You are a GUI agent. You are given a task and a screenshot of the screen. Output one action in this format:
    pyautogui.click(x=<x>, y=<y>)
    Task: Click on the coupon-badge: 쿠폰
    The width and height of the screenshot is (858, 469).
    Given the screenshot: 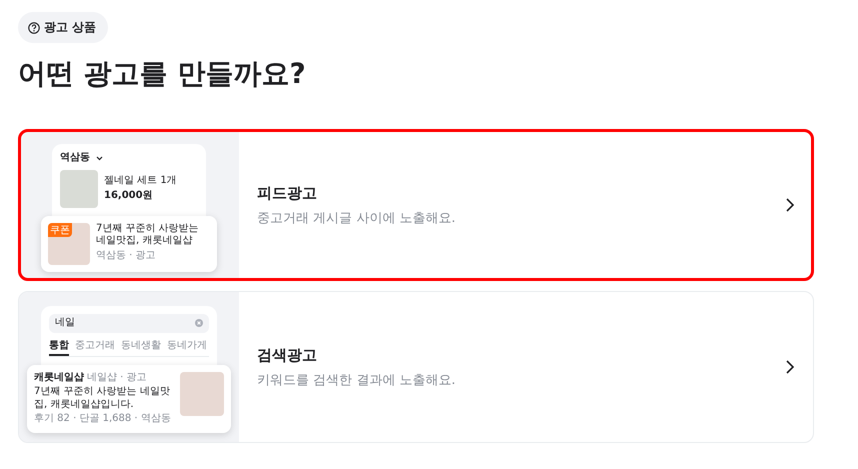 What is the action you would take?
    pyautogui.click(x=60, y=229)
    